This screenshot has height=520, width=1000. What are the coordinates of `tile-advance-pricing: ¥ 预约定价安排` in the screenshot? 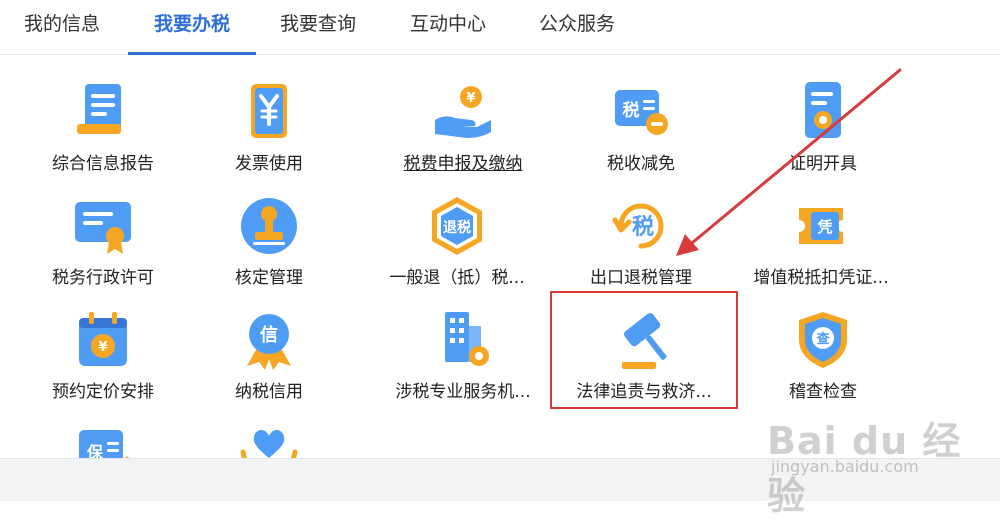 It's located at (103, 356).